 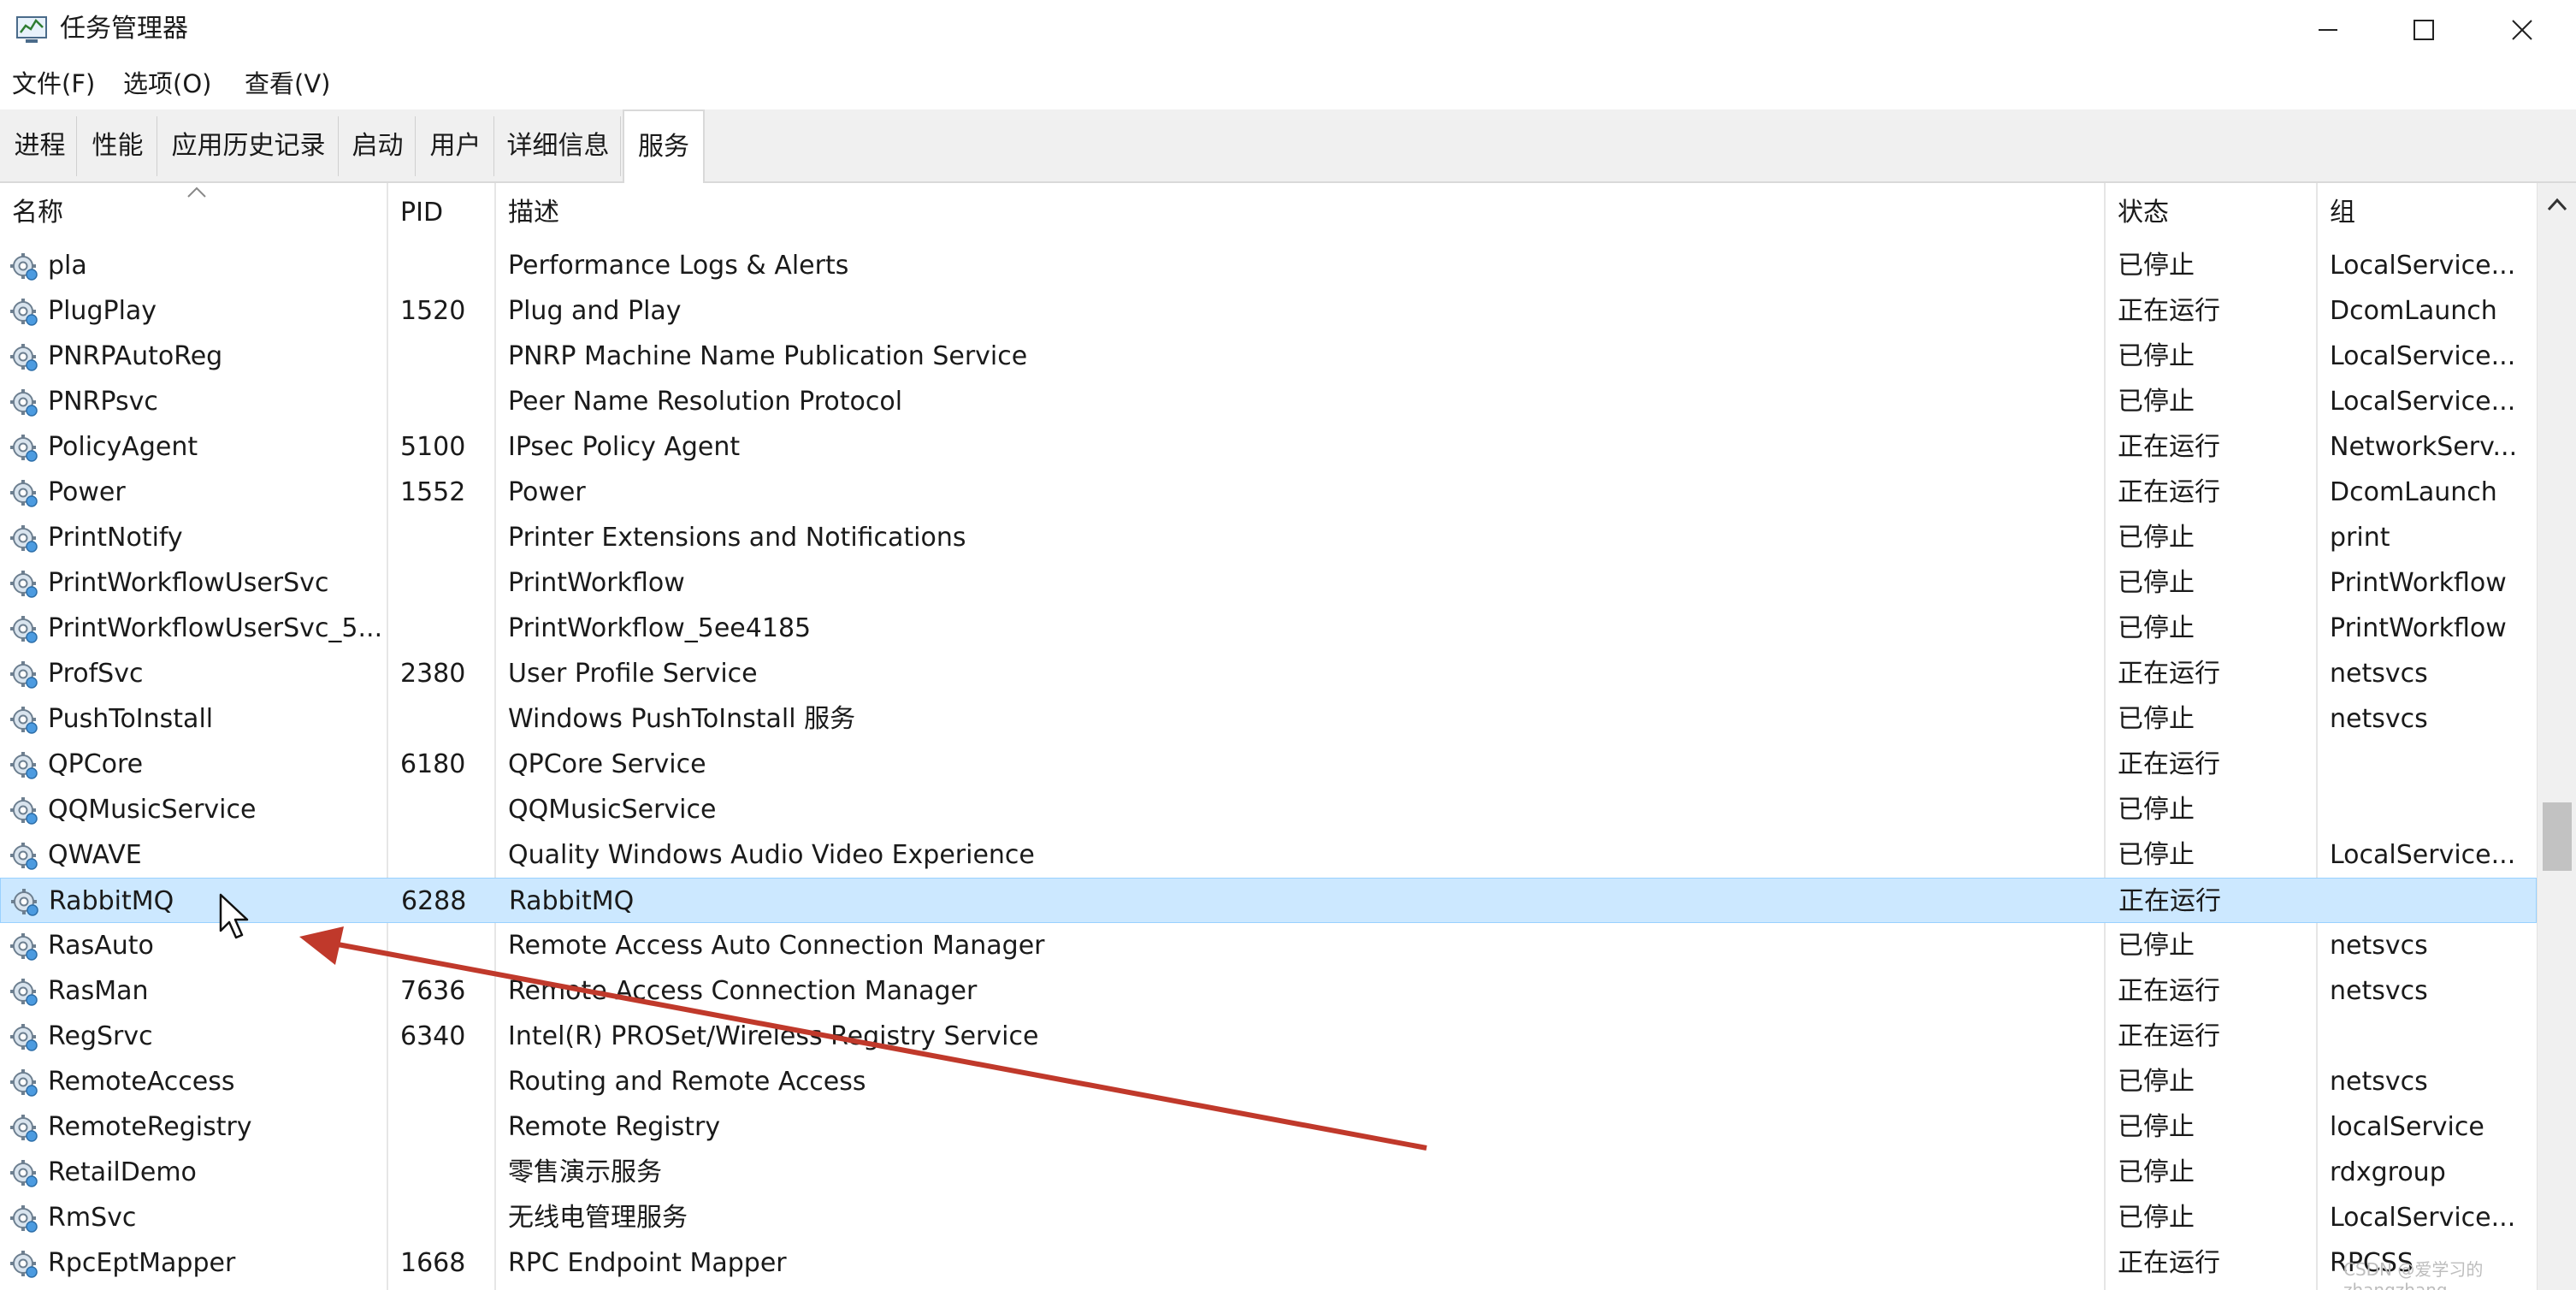 What do you see at coordinates (433, 674) in the screenshot?
I see `cell-pid: 2380` at bounding box center [433, 674].